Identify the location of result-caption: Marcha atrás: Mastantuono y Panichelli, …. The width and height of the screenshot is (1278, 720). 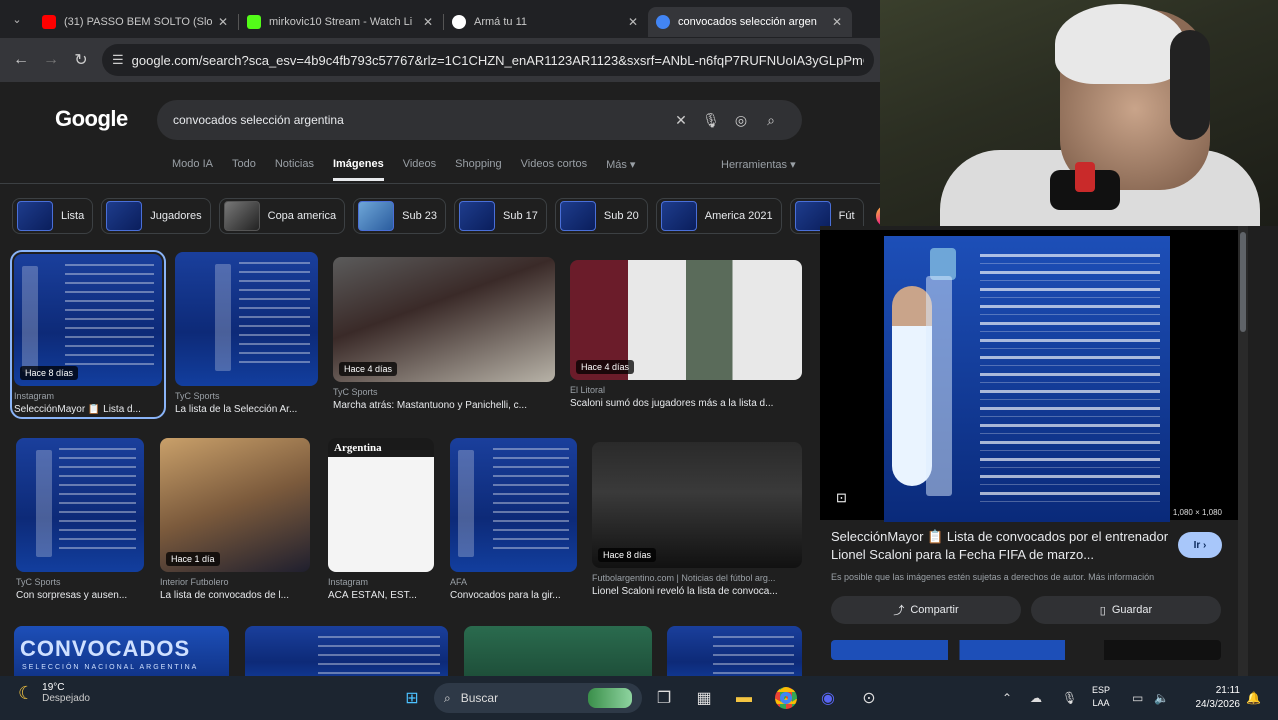
(444, 405).